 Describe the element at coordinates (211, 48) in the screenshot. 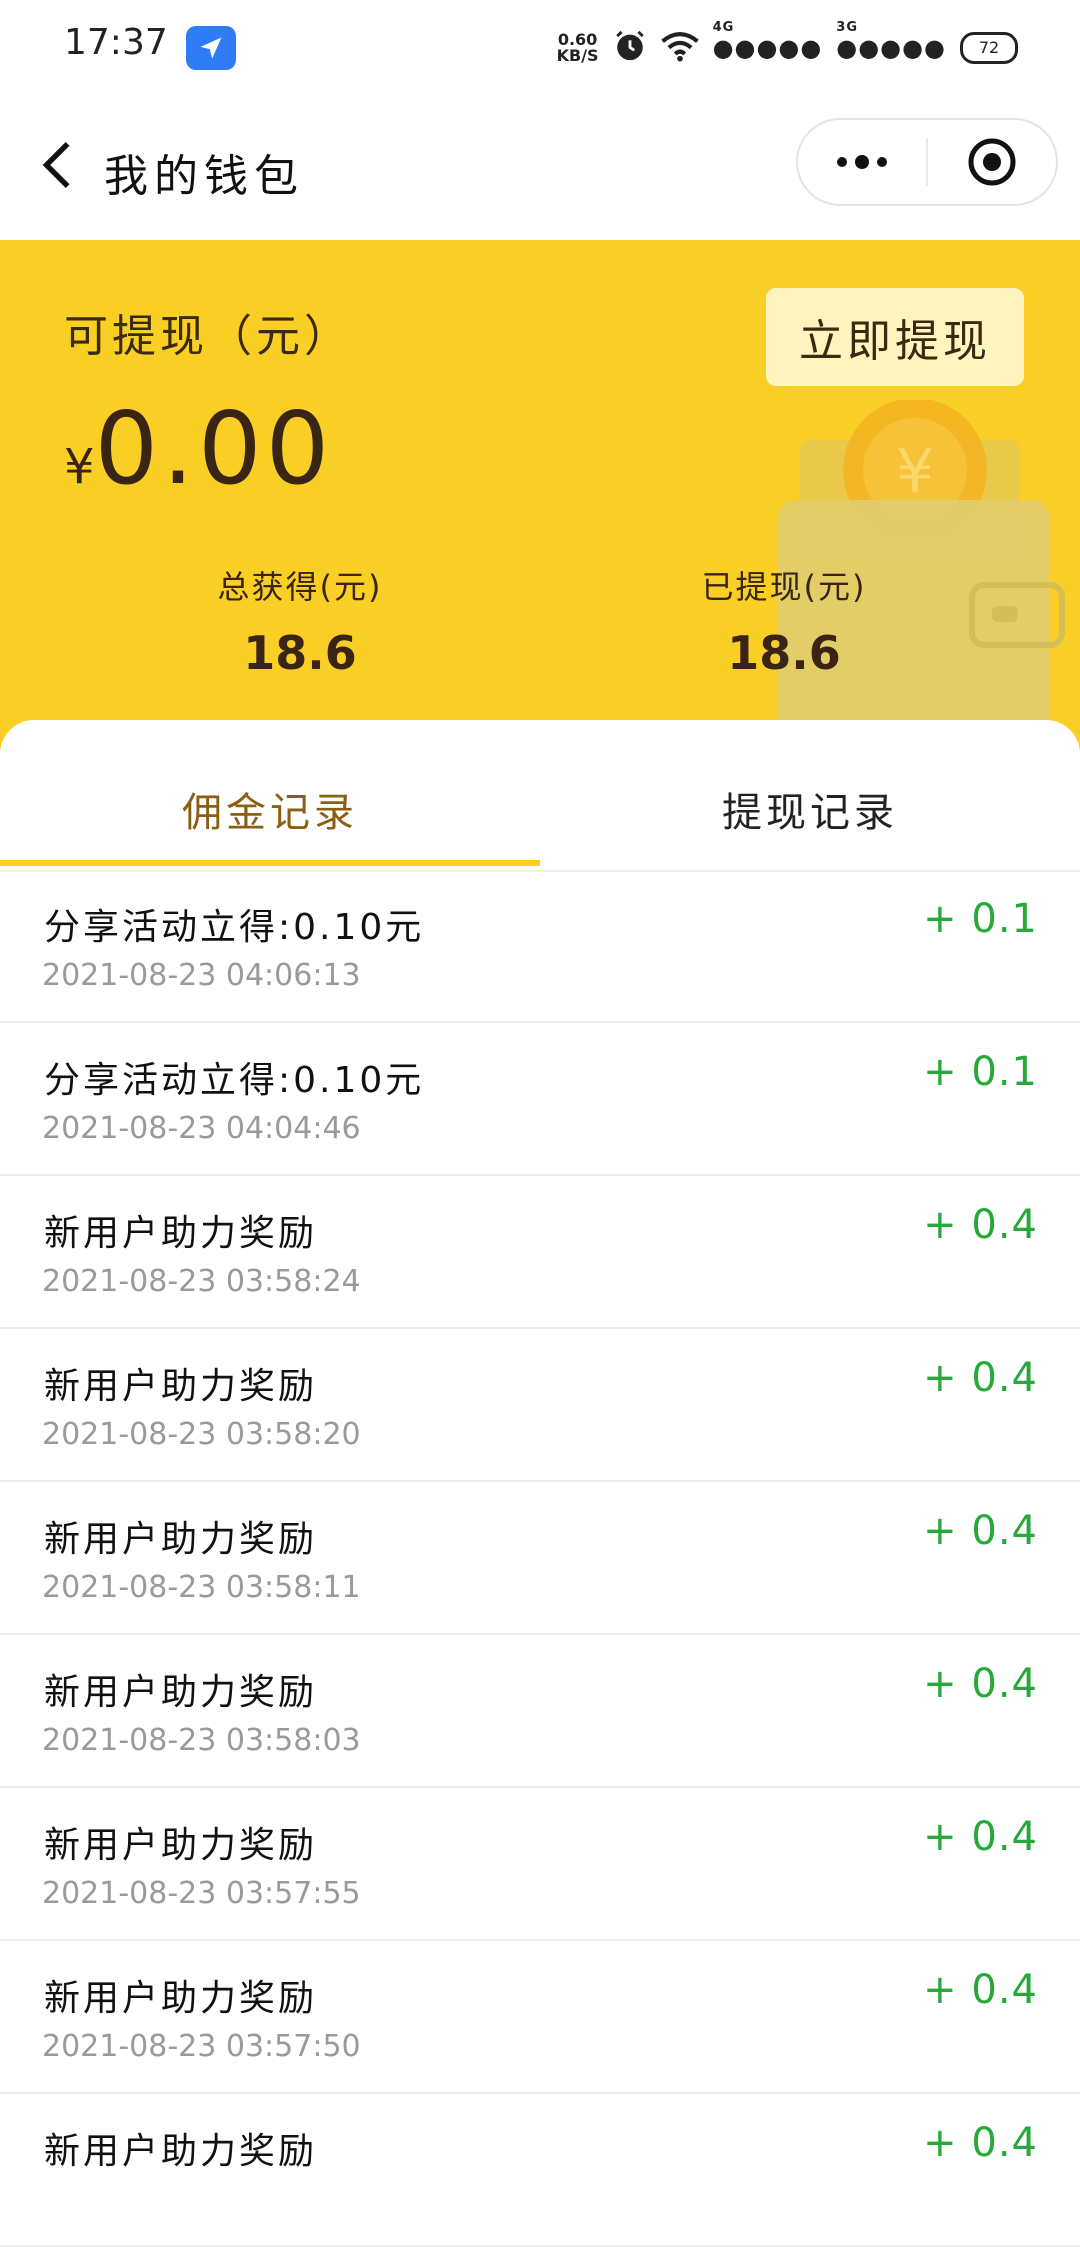

I see `location-arrow-icon` at that location.